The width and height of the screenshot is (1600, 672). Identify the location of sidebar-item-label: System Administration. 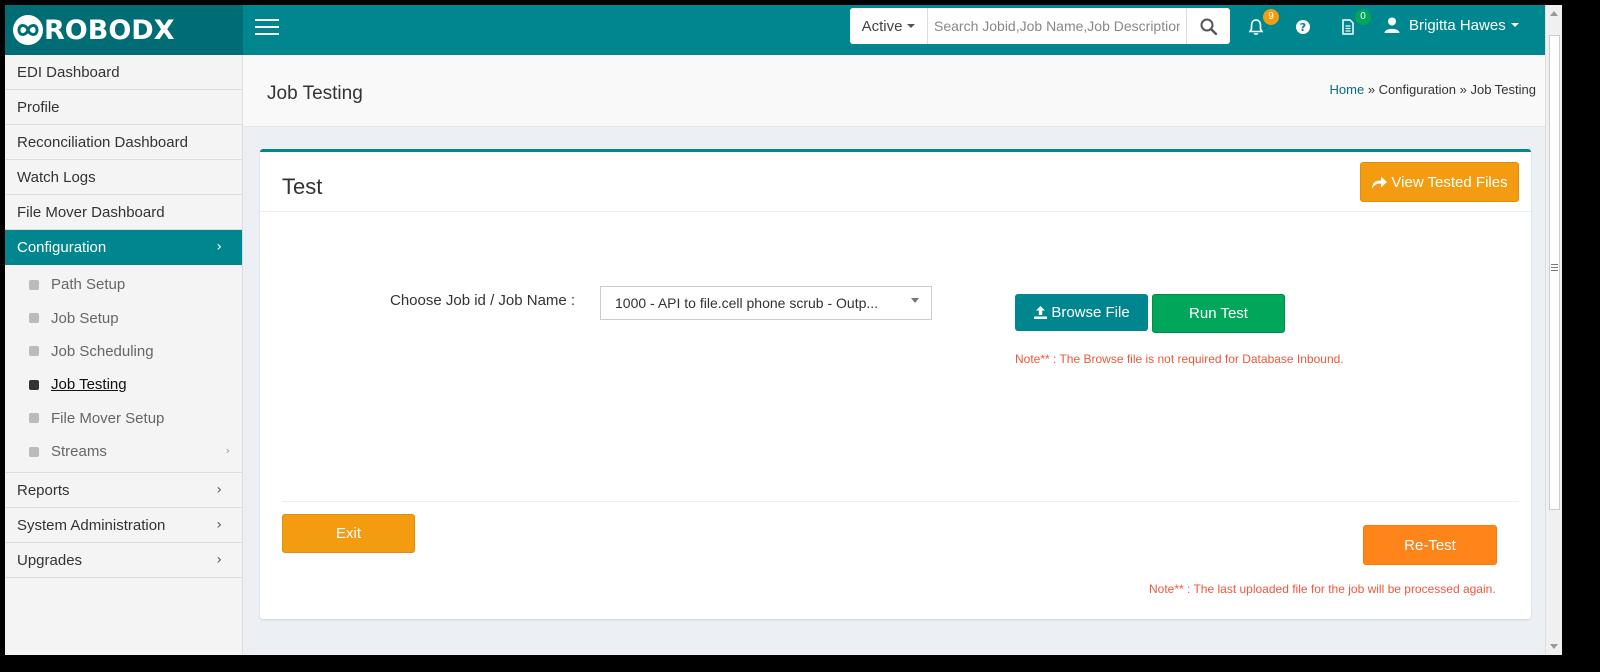
(91, 525).